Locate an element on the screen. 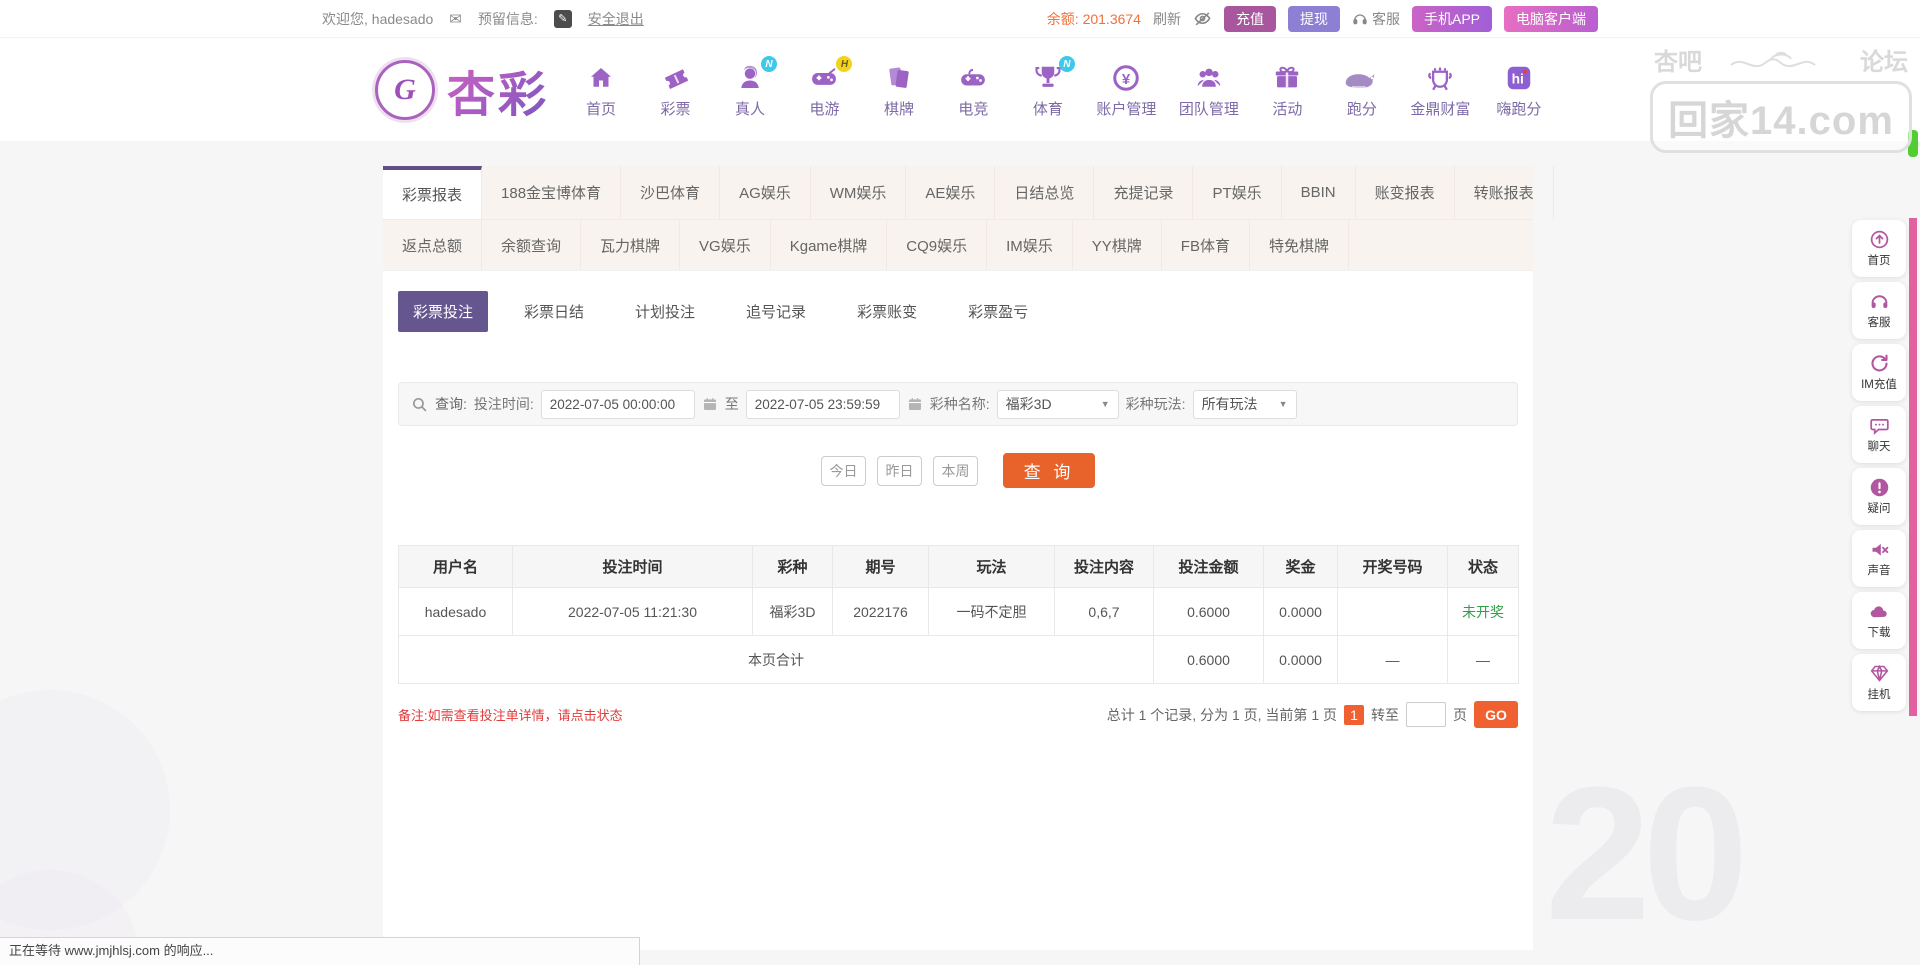  tab-fb-sports: FB体育 is located at coordinates (1206, 245).